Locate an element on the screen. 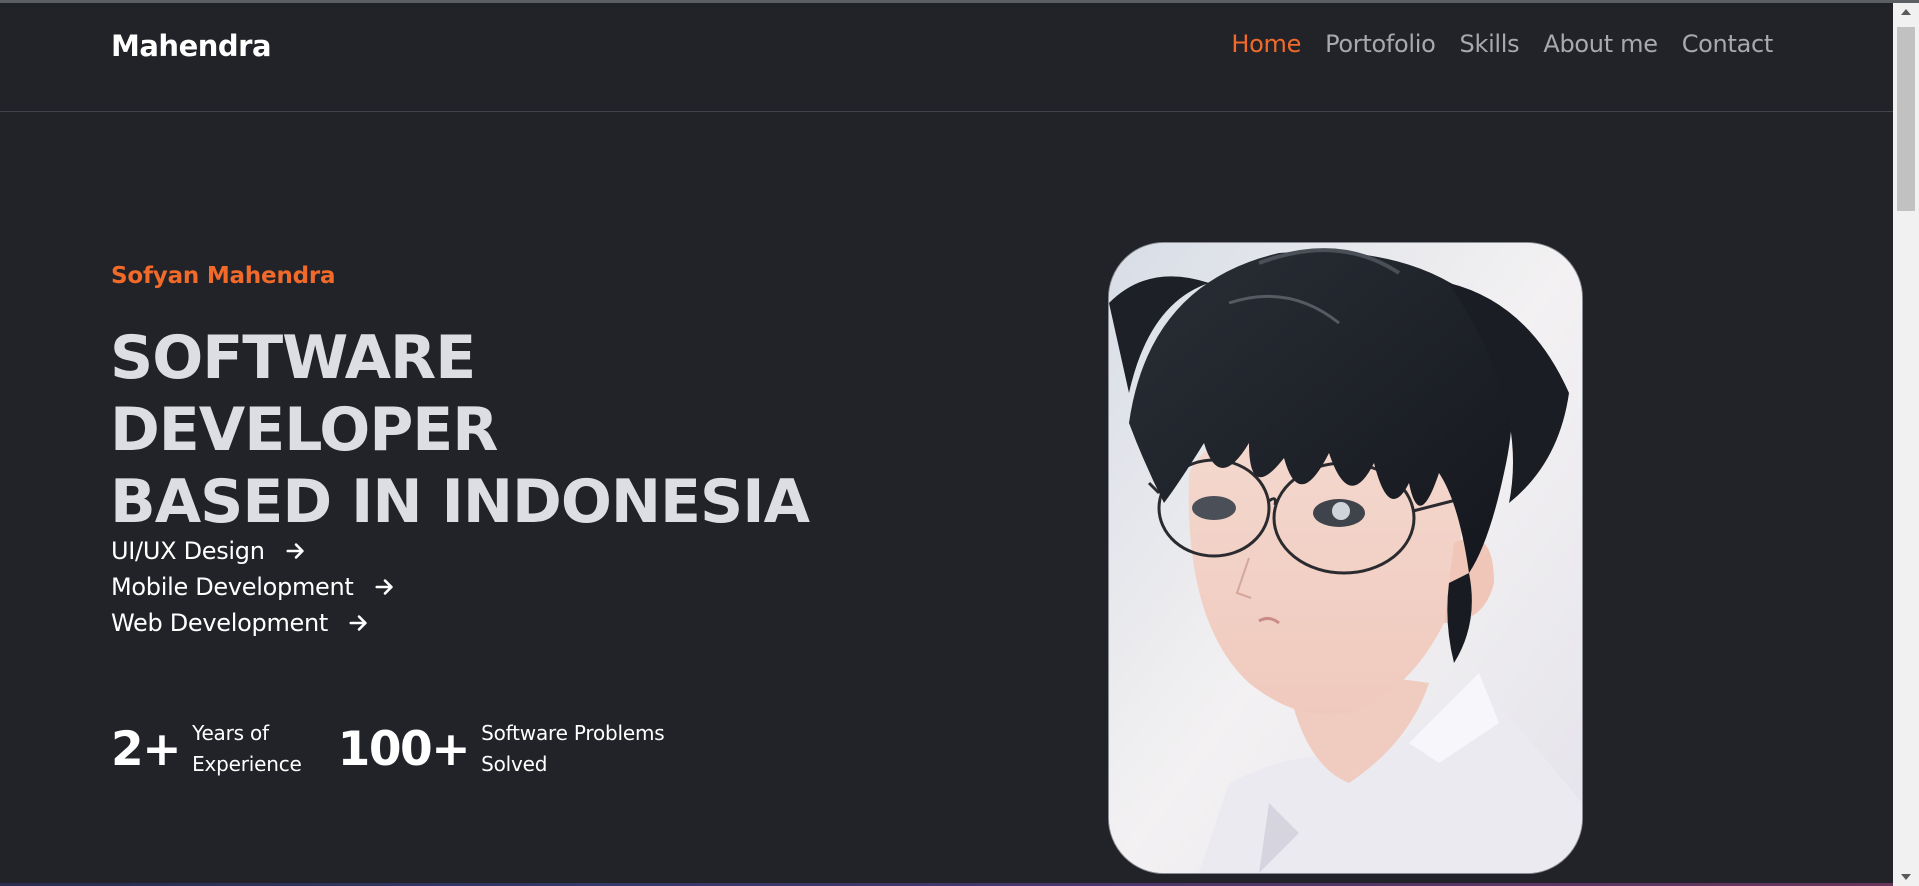 Image resolution: width=1919 pixels, height=886 pixels. stat-value: 2+ is located at coordinates (146, 749).